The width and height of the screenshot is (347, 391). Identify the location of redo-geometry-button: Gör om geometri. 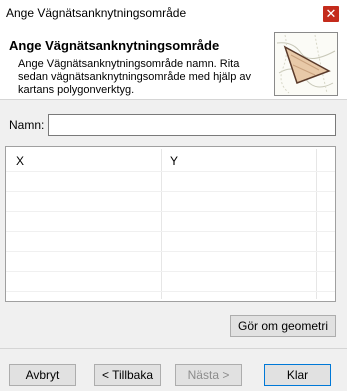
(283, 326).